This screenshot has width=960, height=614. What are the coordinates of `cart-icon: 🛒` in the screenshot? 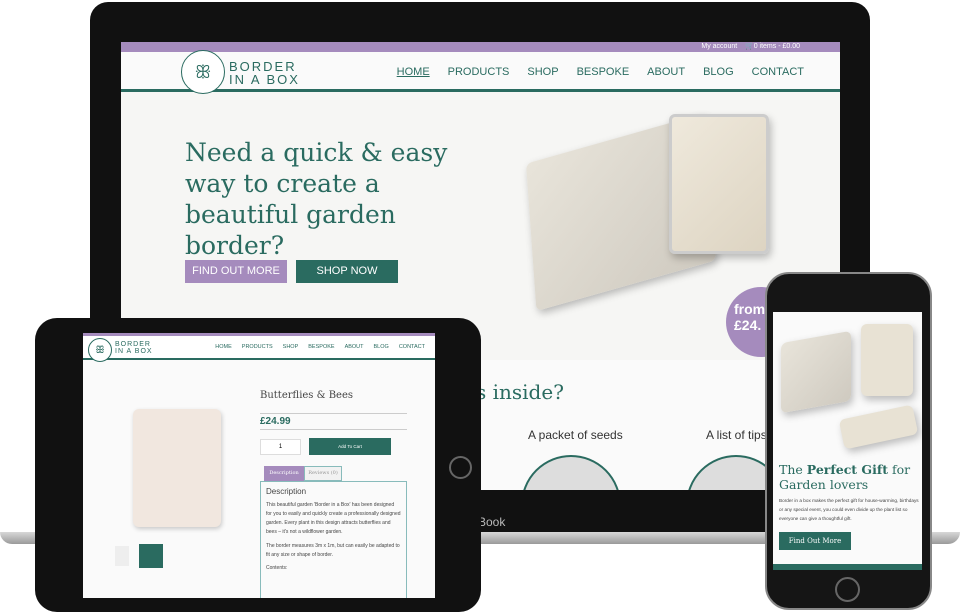 It's located at (749, 46).